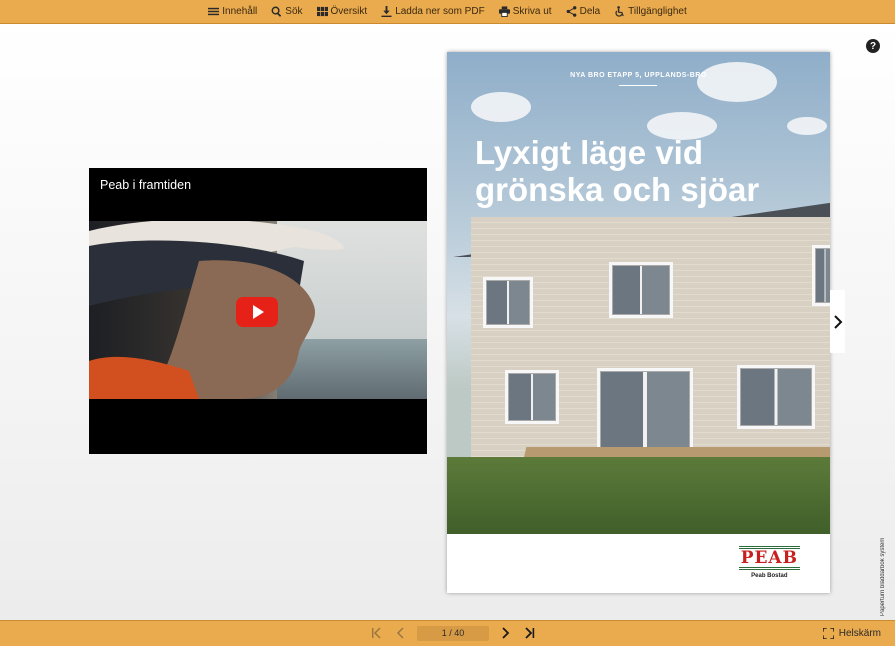  I want to click on toolbar-overview-button: Översikt, so click(342, 11).